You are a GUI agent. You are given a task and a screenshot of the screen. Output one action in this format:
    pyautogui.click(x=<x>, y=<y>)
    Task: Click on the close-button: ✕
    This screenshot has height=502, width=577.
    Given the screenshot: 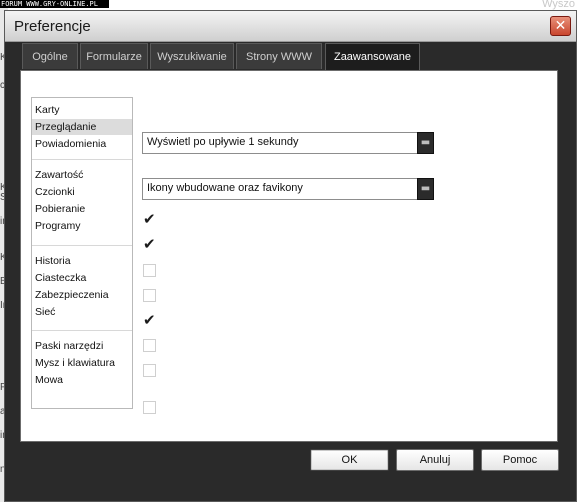 What is the action you would take?
    pyautogui.click(x=560, y=26)
    